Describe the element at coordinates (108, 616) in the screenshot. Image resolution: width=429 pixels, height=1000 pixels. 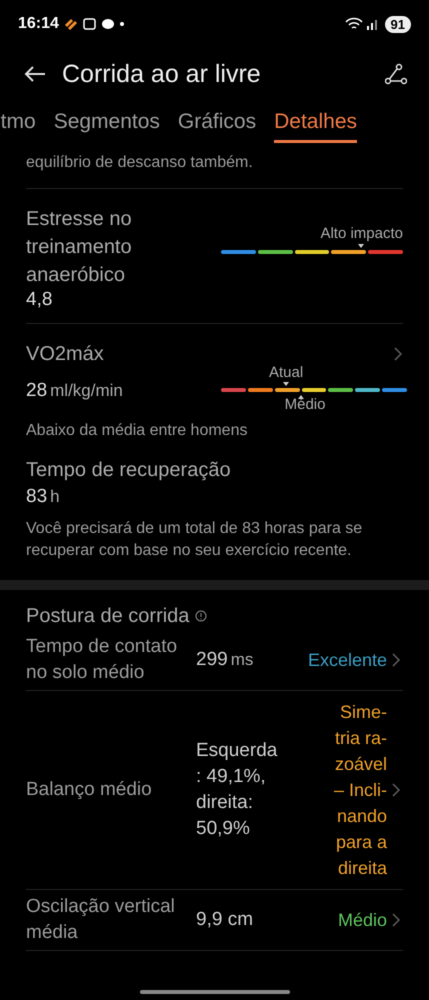
I see `section-title: Postura de corrida` at that location.